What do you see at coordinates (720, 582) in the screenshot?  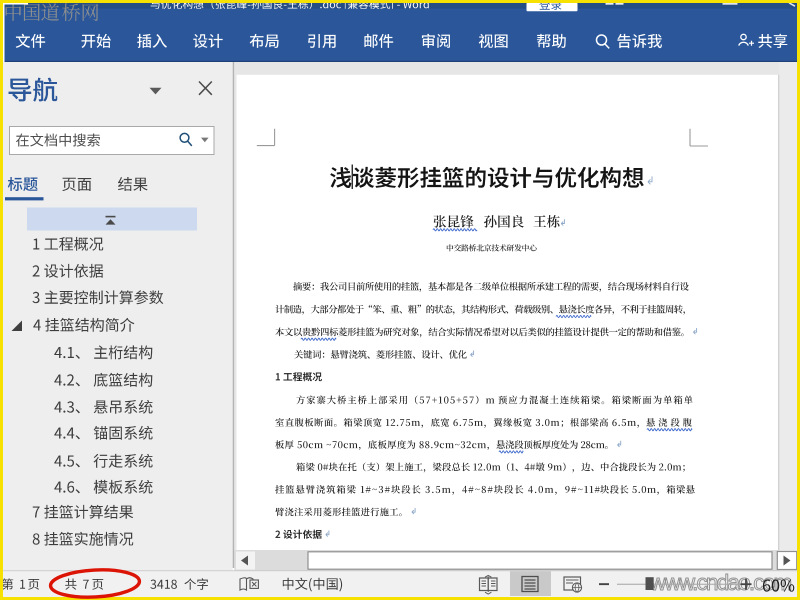 I see `svg-text: www.cndao.com` at bounding box center [720, 582].